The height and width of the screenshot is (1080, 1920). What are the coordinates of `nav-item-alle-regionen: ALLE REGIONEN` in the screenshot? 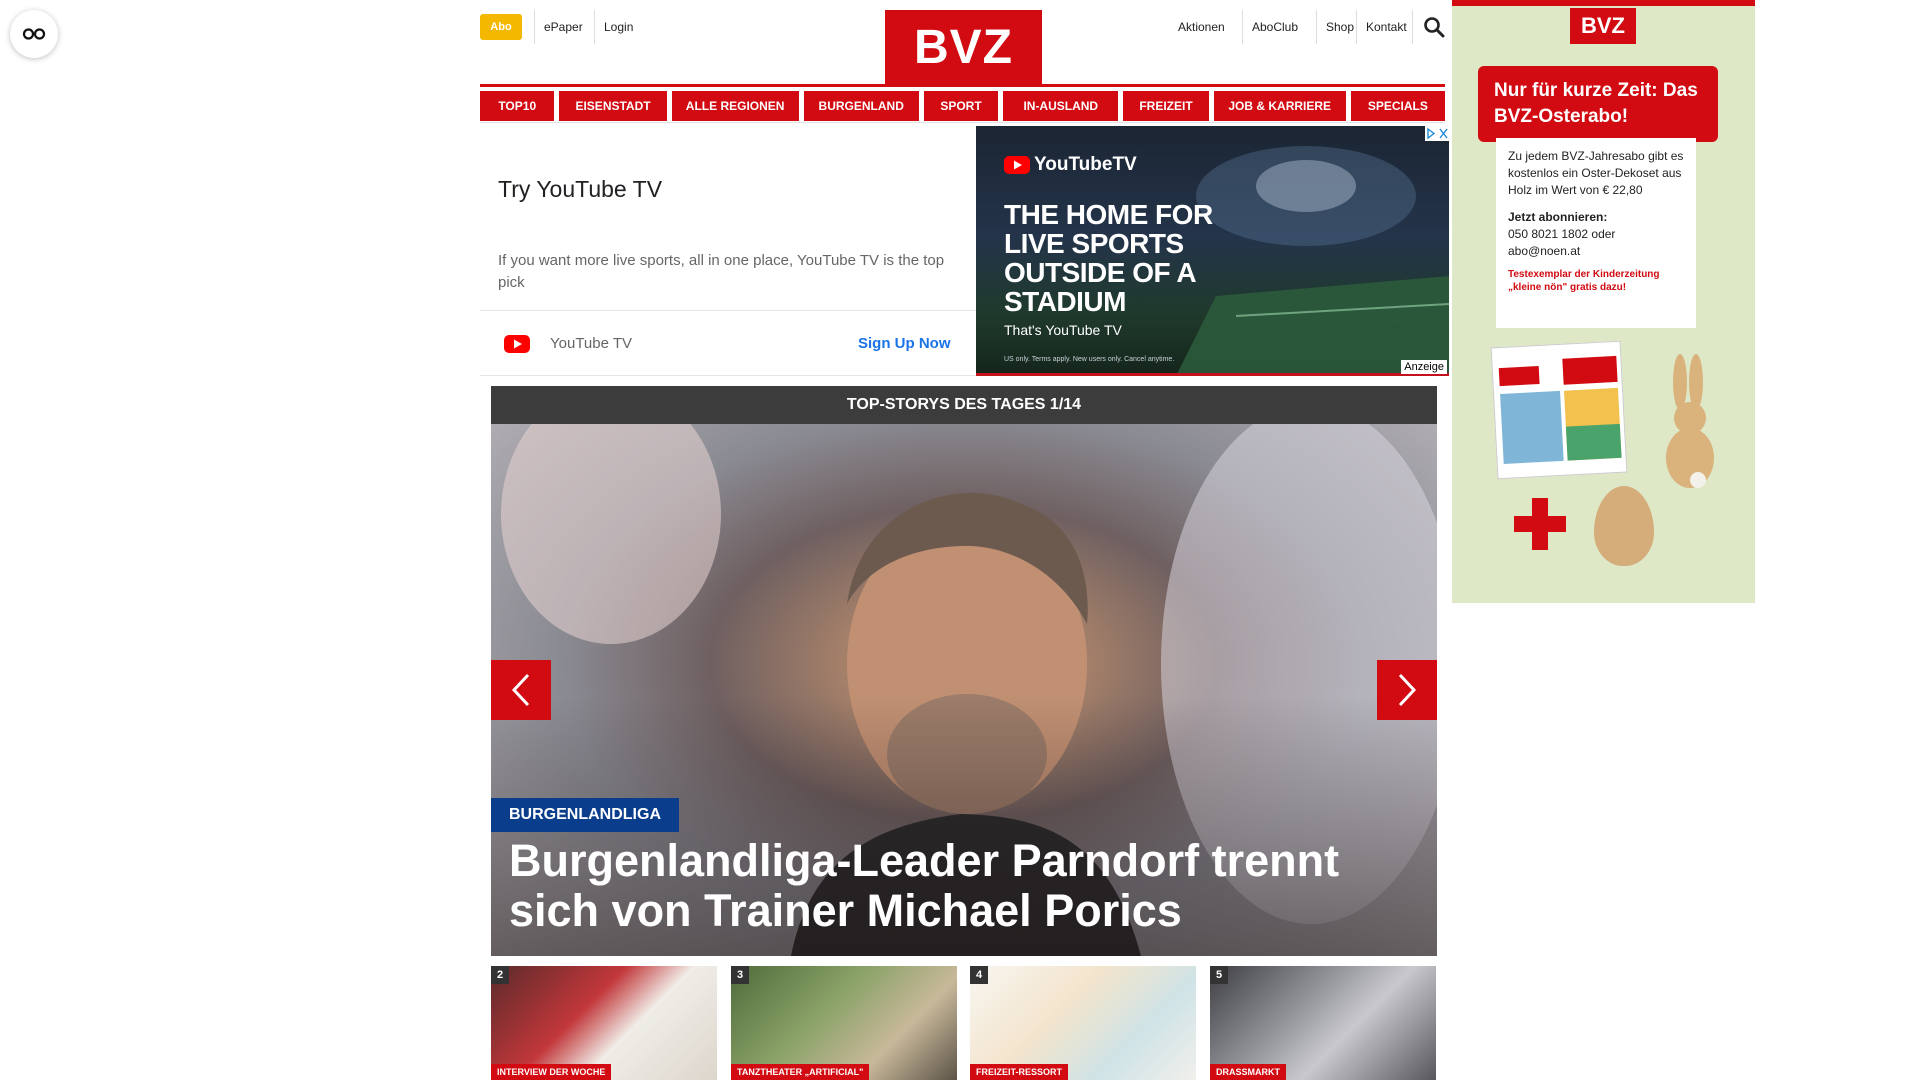 It's located at (735, 106).